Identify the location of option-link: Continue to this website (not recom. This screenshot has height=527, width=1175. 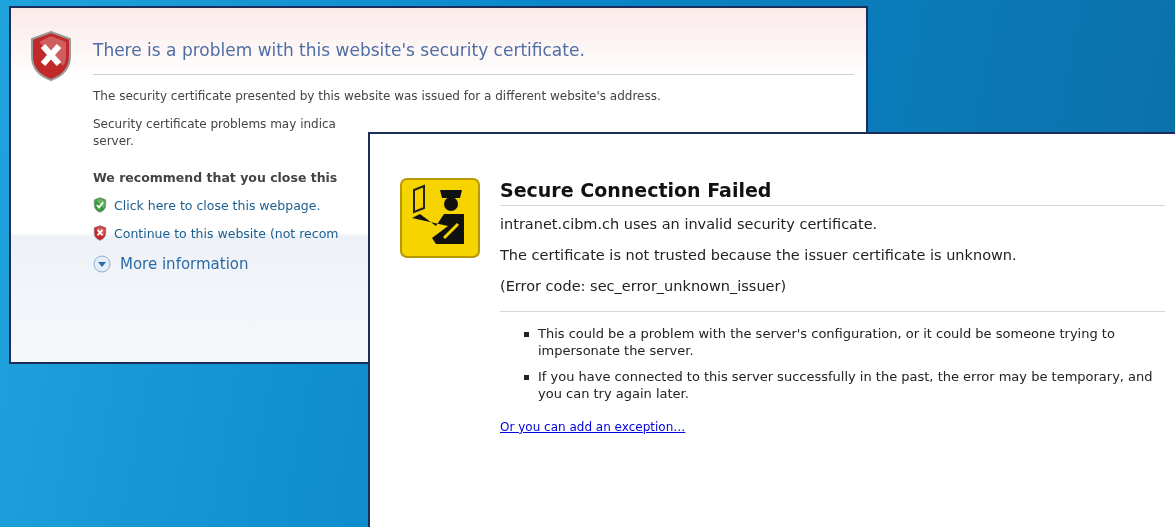
(226, 233).